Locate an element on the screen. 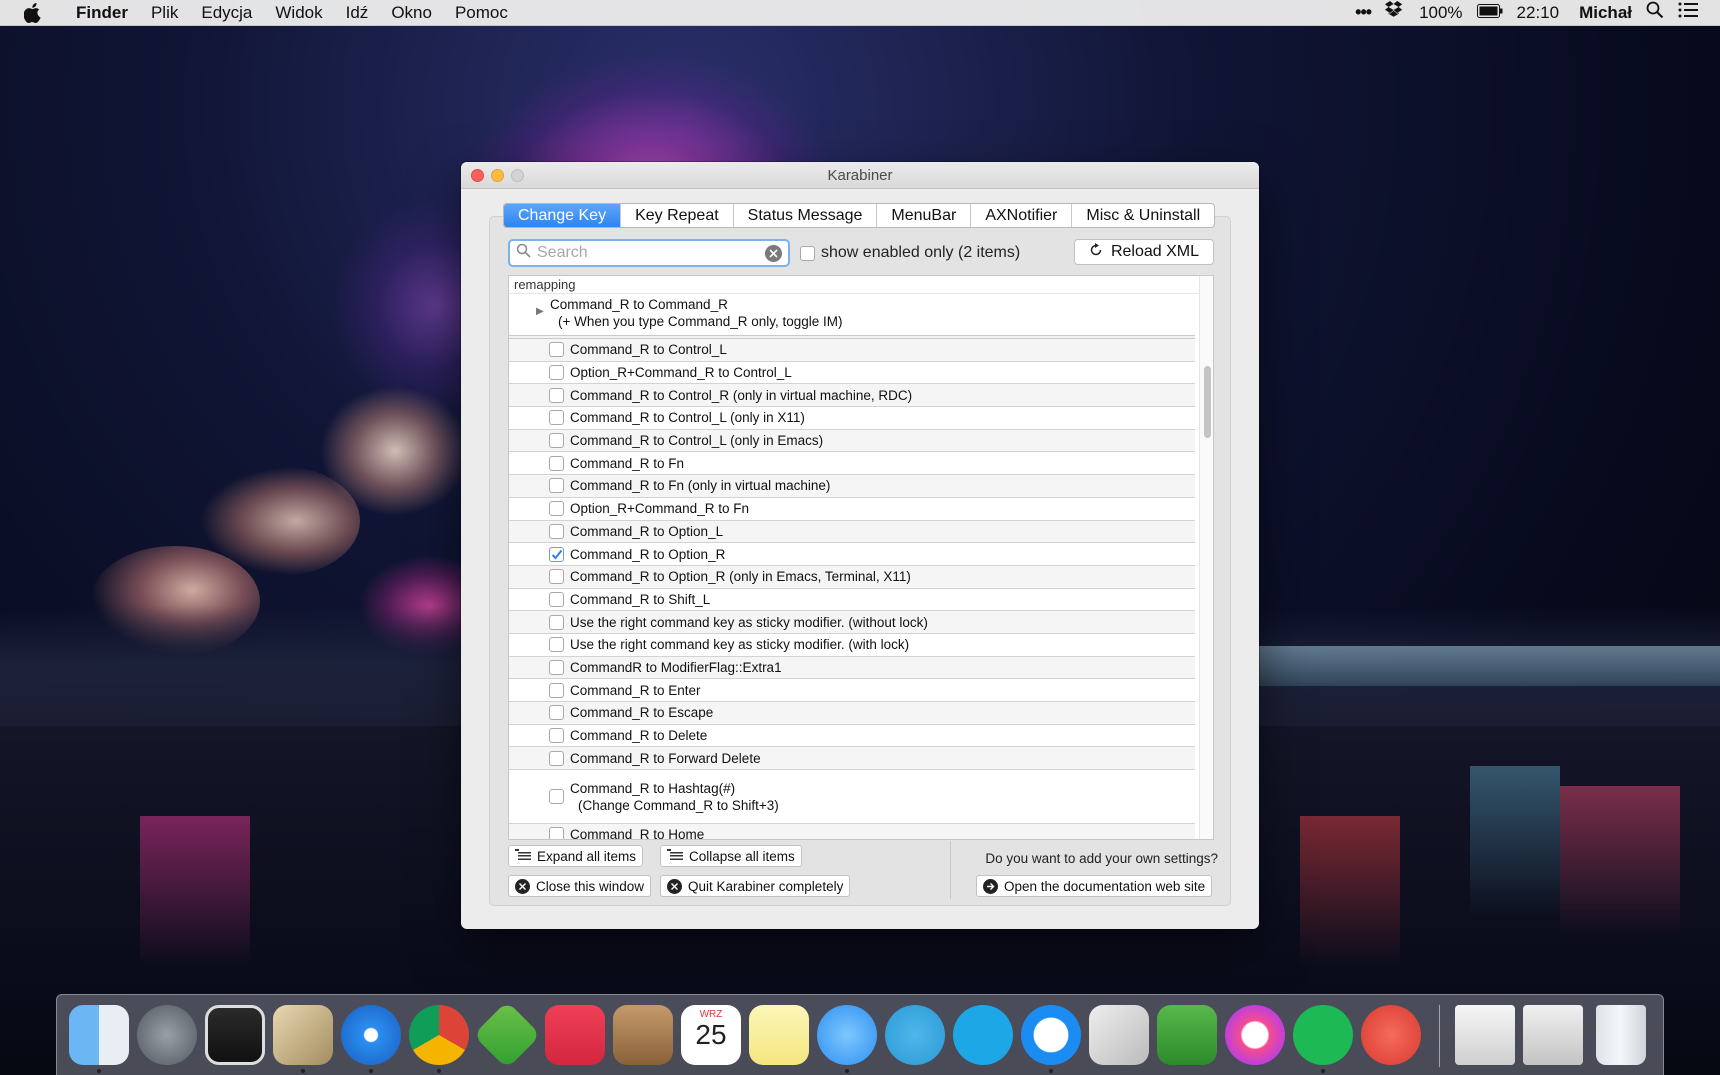 The image size is (1720, 1075). scrollbar-thumb is located at coordinates (1207, 402).